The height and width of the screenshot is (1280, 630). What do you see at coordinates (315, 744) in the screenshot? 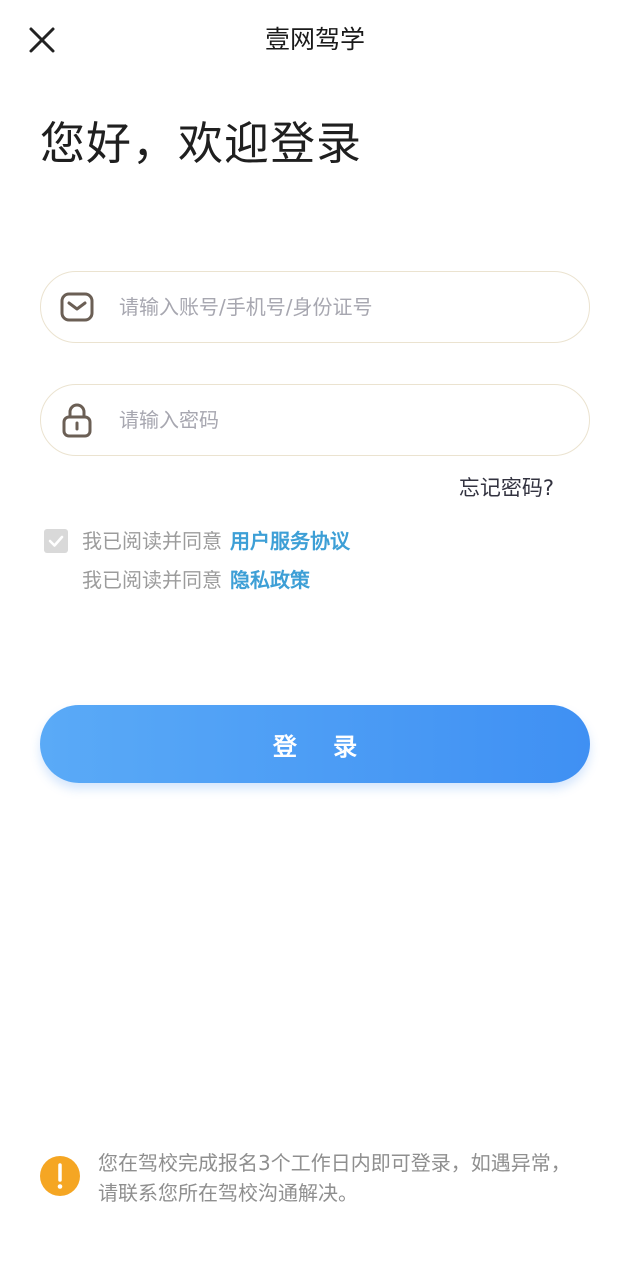
I see `login-button: 登 录` at bounding box center [315, 744].